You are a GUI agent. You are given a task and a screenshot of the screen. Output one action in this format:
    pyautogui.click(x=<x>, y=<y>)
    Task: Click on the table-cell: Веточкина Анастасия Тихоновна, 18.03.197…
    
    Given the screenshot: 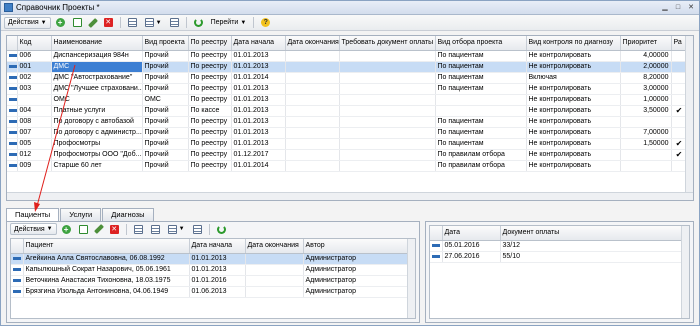 What is the action you would take?
    pyautogui.click(x=106, y=281)
    